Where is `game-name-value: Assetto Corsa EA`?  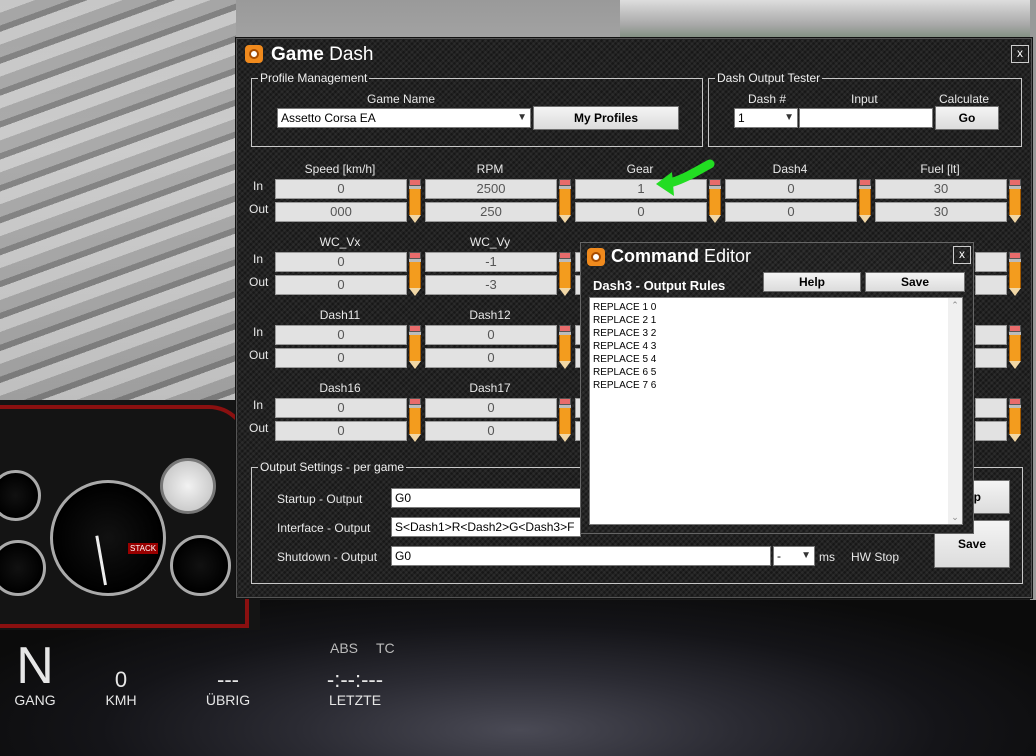 game-name-value: Assetto Corsa EA is located at coordinates (328, 118).